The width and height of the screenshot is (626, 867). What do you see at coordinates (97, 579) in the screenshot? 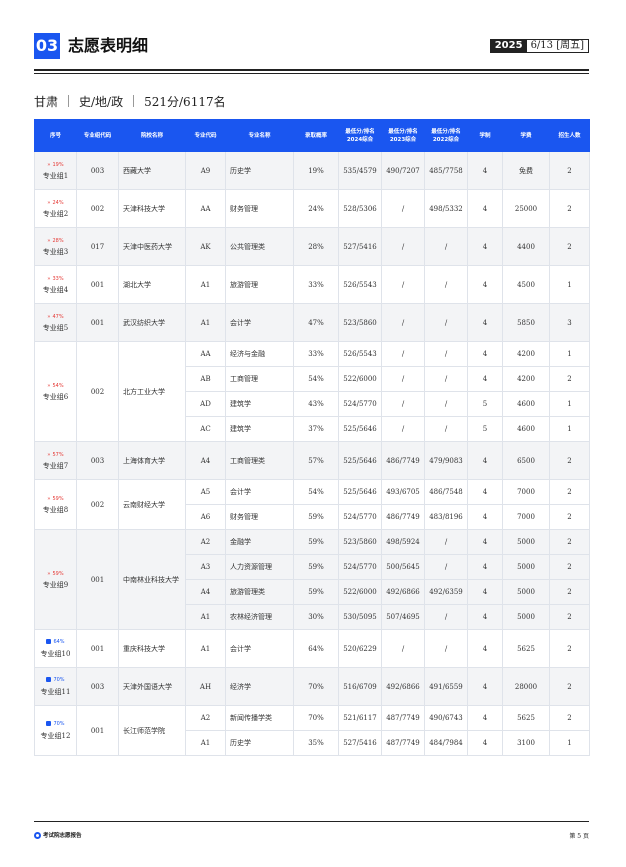
I see `group-code: 001` at bounding box center [97, 579].